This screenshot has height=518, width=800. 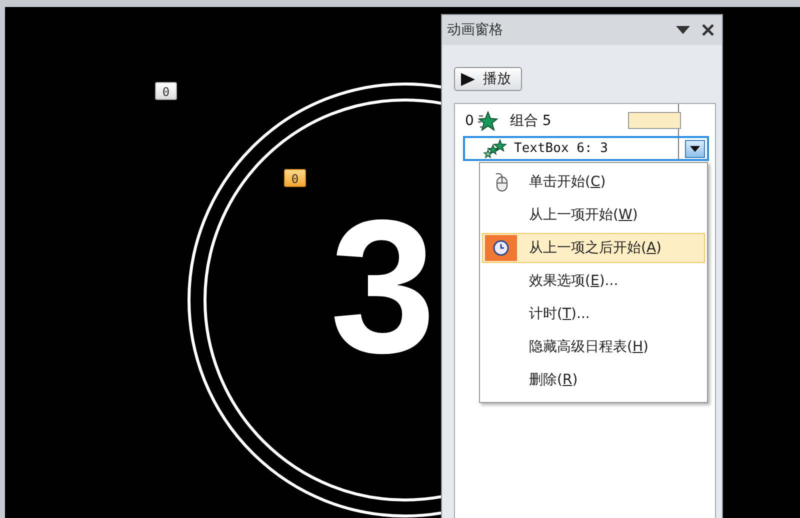 What do you see at coordinates (654, 120) in the screenshot?
I see `timing-bar` at bounding box center [654, 120].